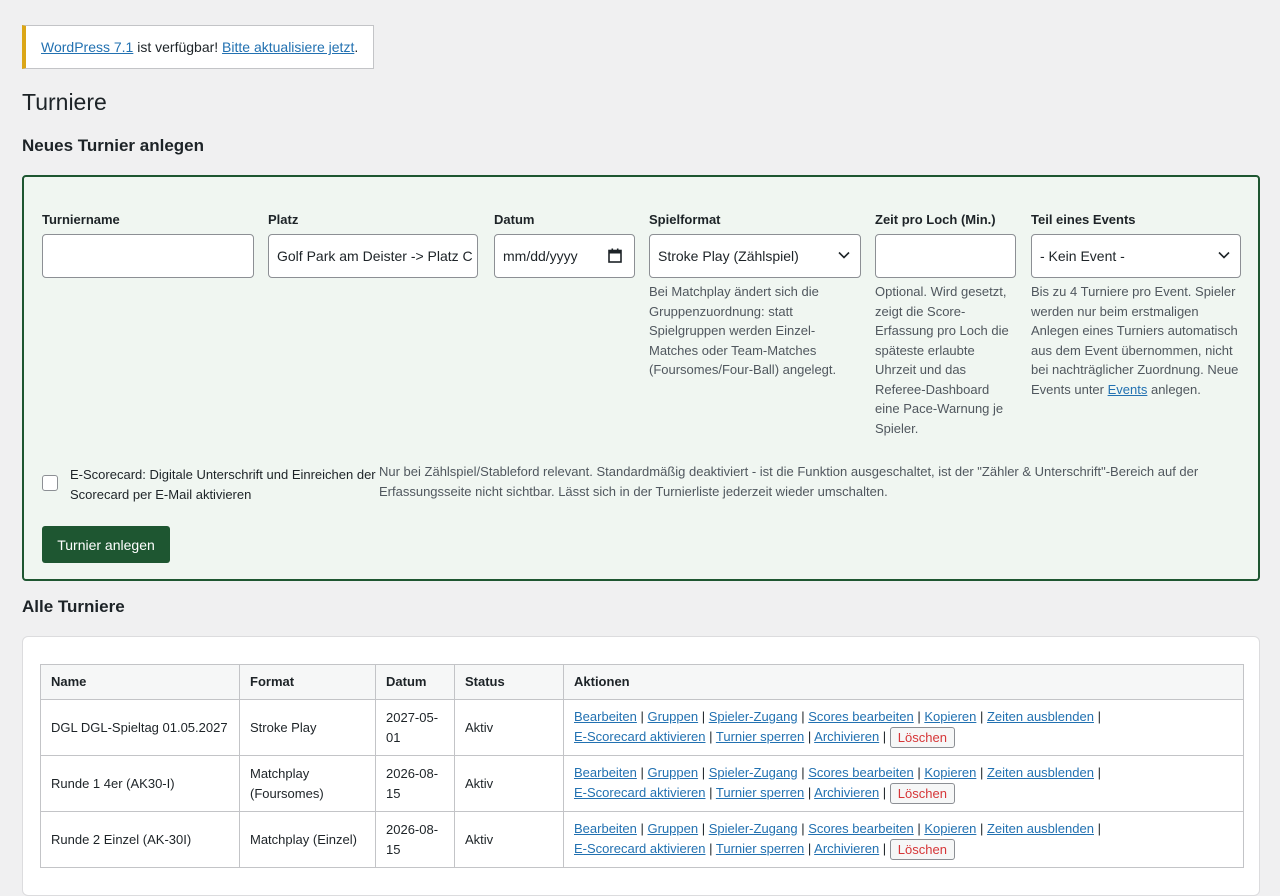  What do you see at coordinates (903, 682) in the screenshot?
I see `col-actions-header: Aktionen` at bounding box center [903, 682].